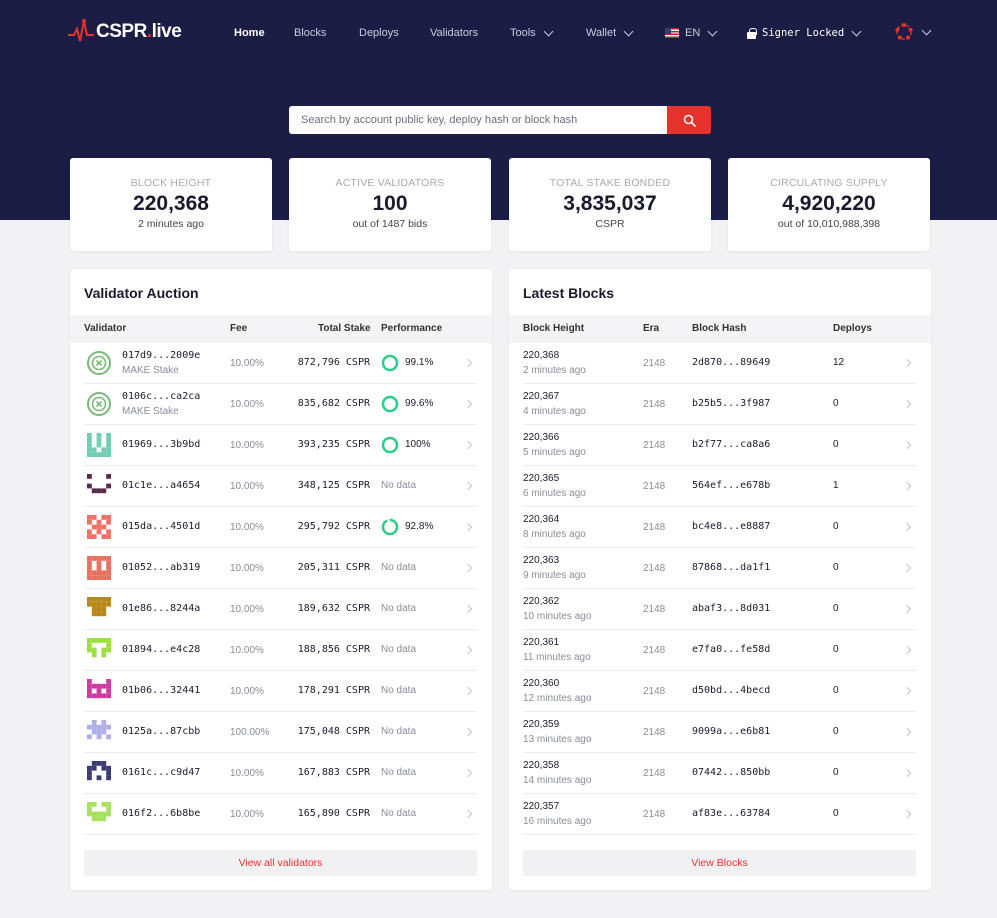  What do you see at coordinates (478, 120) in the screenshot?
I see `search-input` at bounding box center [478, 120].